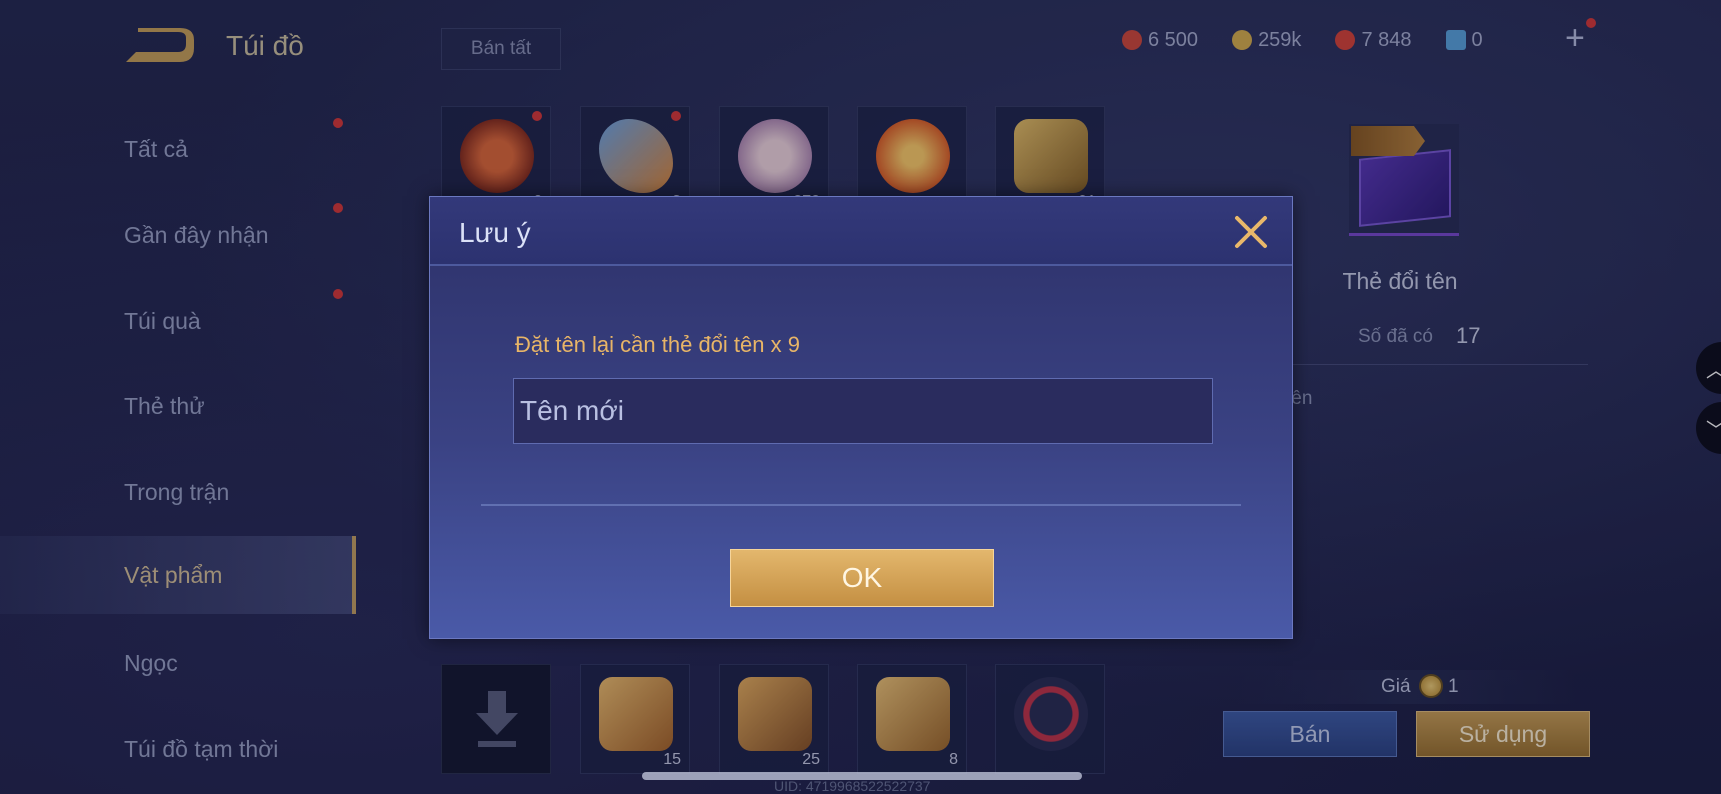 The height and width of the screenshot is (794, 1721). I want to click on home-indicator, so click(862, 776).